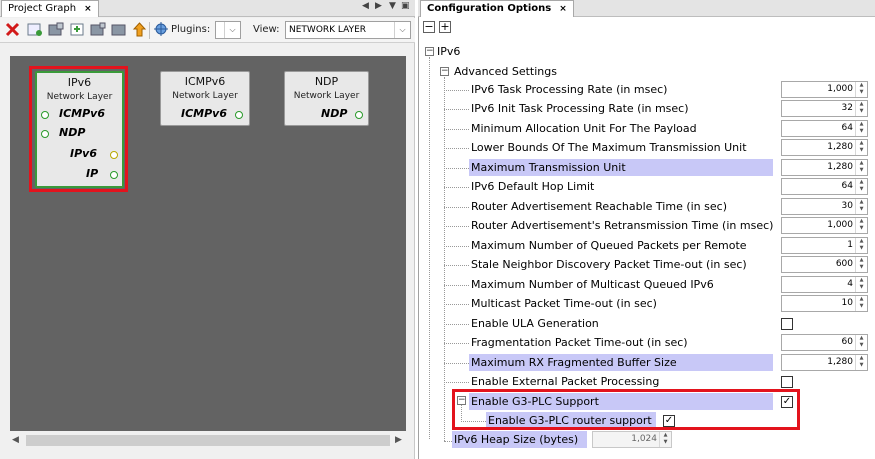  Describe the element at coordinates (505, 71) in the screenshot. I see `advanced-settings-label: Advanced Settings` at that location.